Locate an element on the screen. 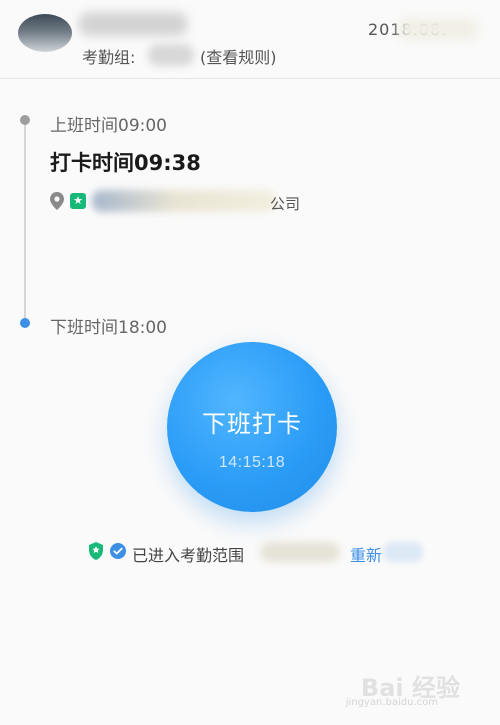 Image resolution: width=500 pixels, height=725 pixels. attendance-group-label: 考勤组: is located at coordinates (109, 57).